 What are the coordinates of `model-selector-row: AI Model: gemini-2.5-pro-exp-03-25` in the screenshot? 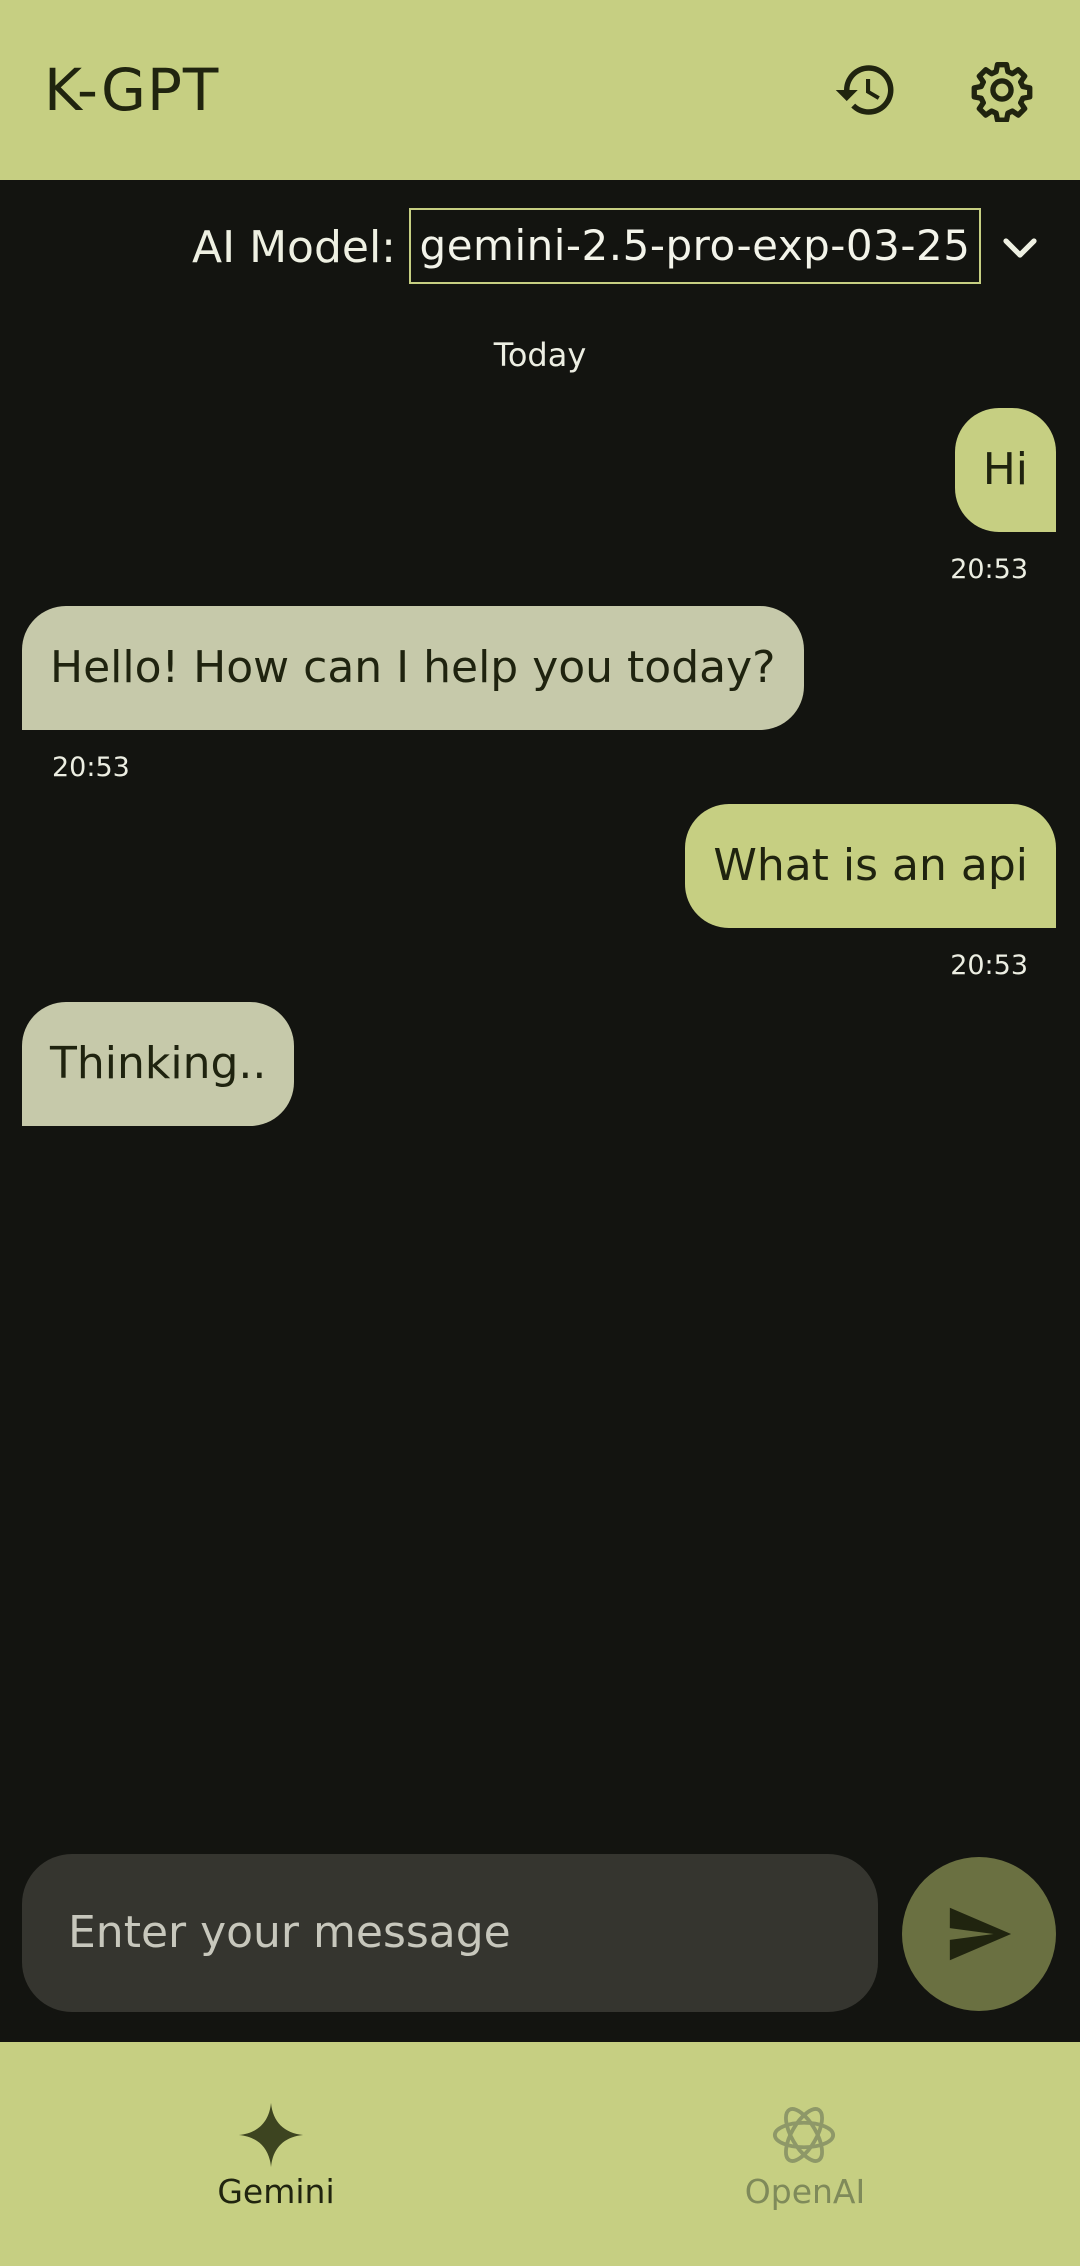 It's located at (540, 248).